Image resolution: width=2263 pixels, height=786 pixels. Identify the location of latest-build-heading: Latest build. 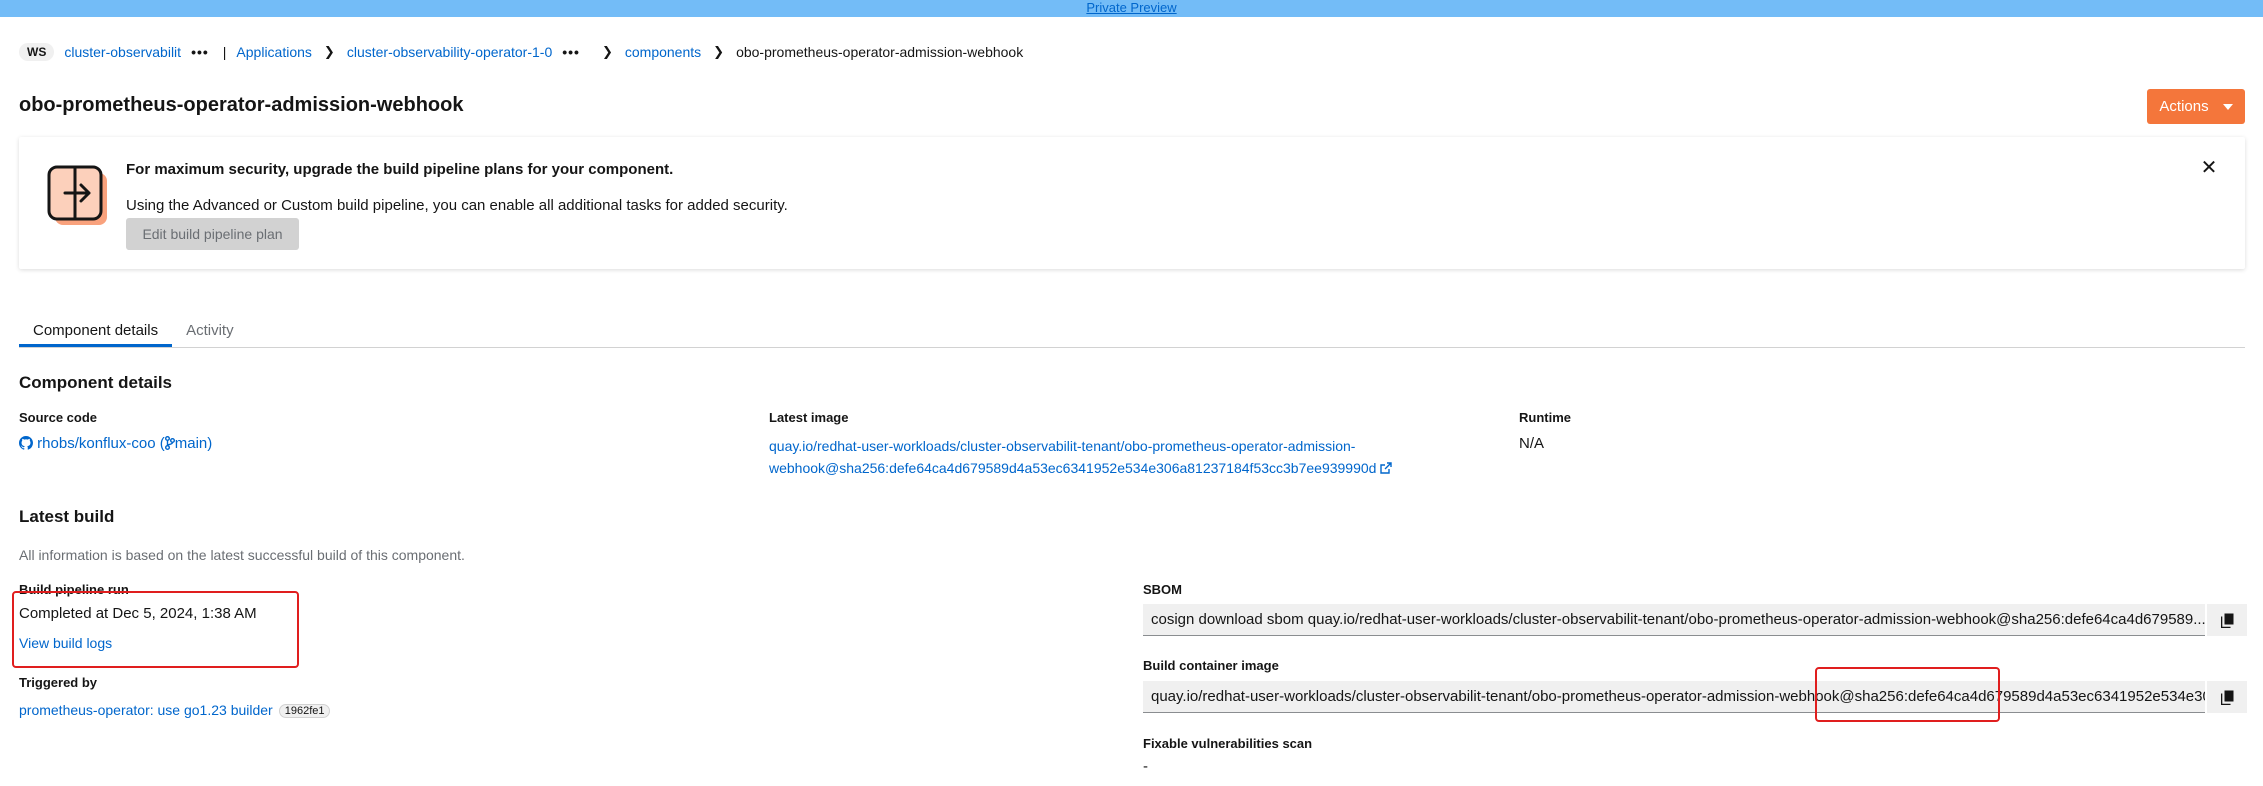
(67, 516).